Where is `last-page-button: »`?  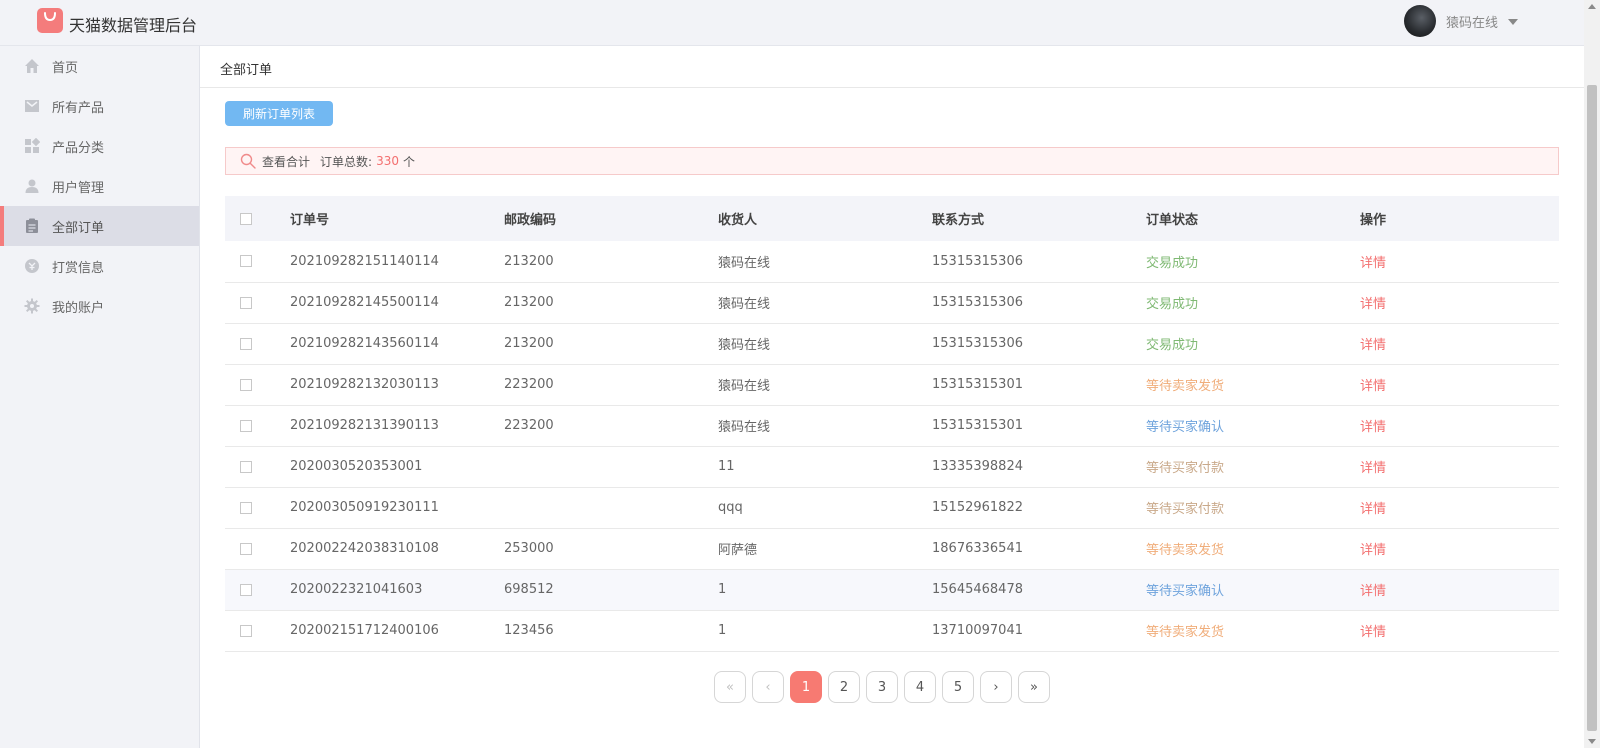 last-page-button: » is located at coordinates (1034, 687).